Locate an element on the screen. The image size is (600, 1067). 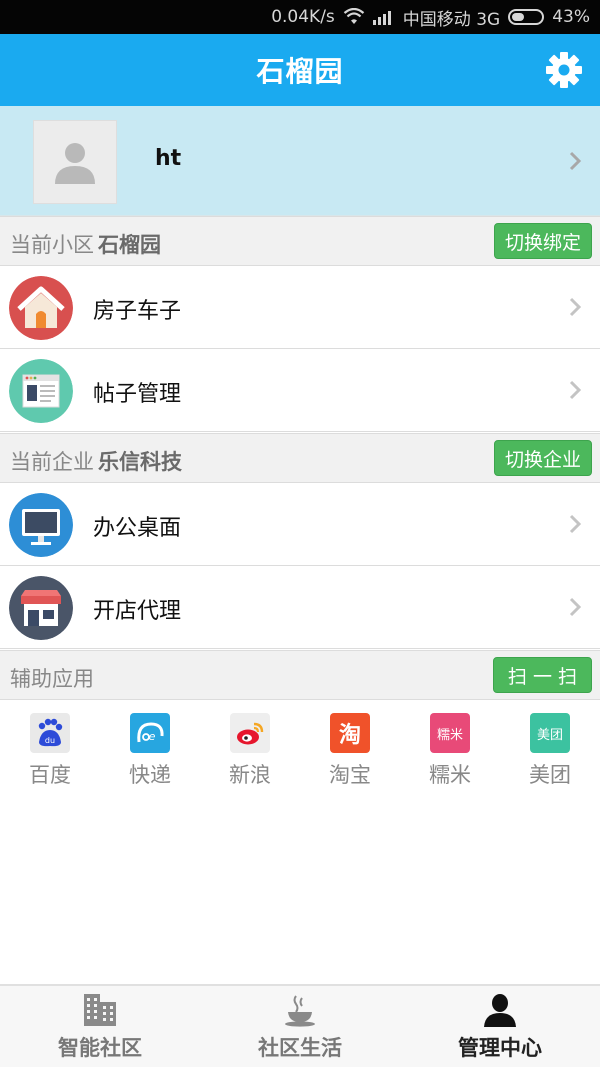
battery-percent: 43% is located at coordinates (571, 17).